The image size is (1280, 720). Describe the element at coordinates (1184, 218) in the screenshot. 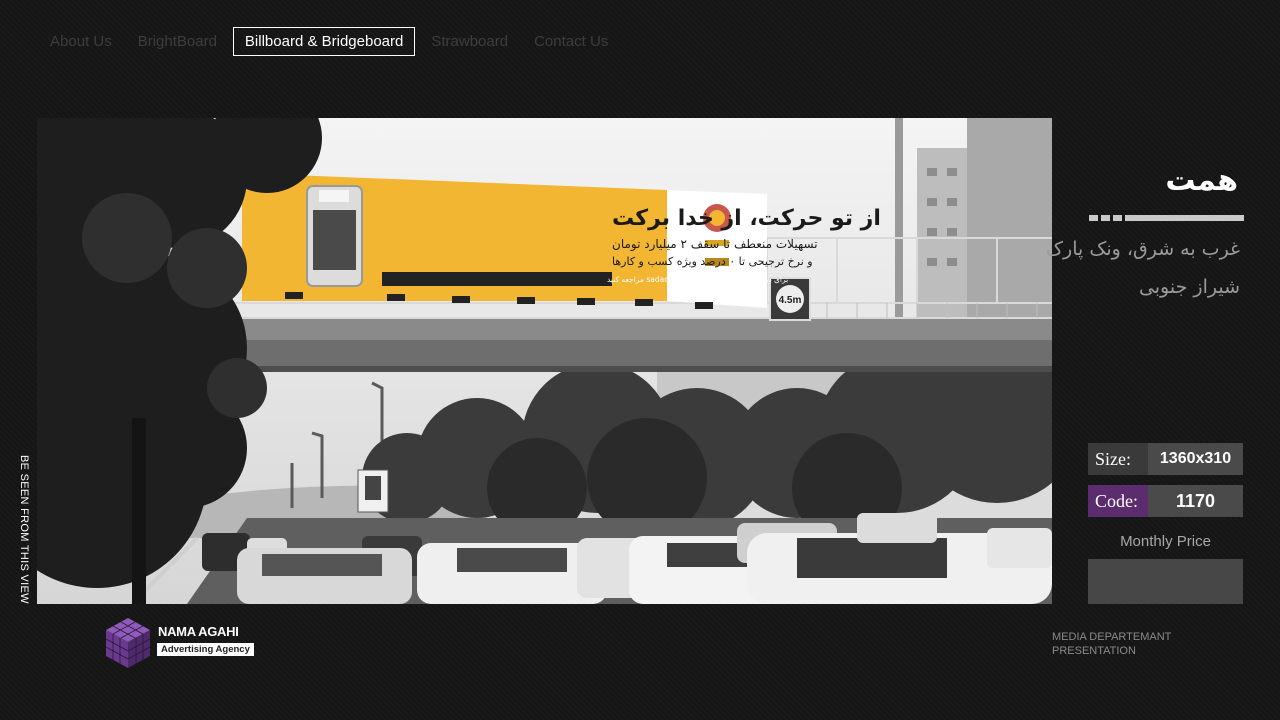

I see `divider-line` at that location.